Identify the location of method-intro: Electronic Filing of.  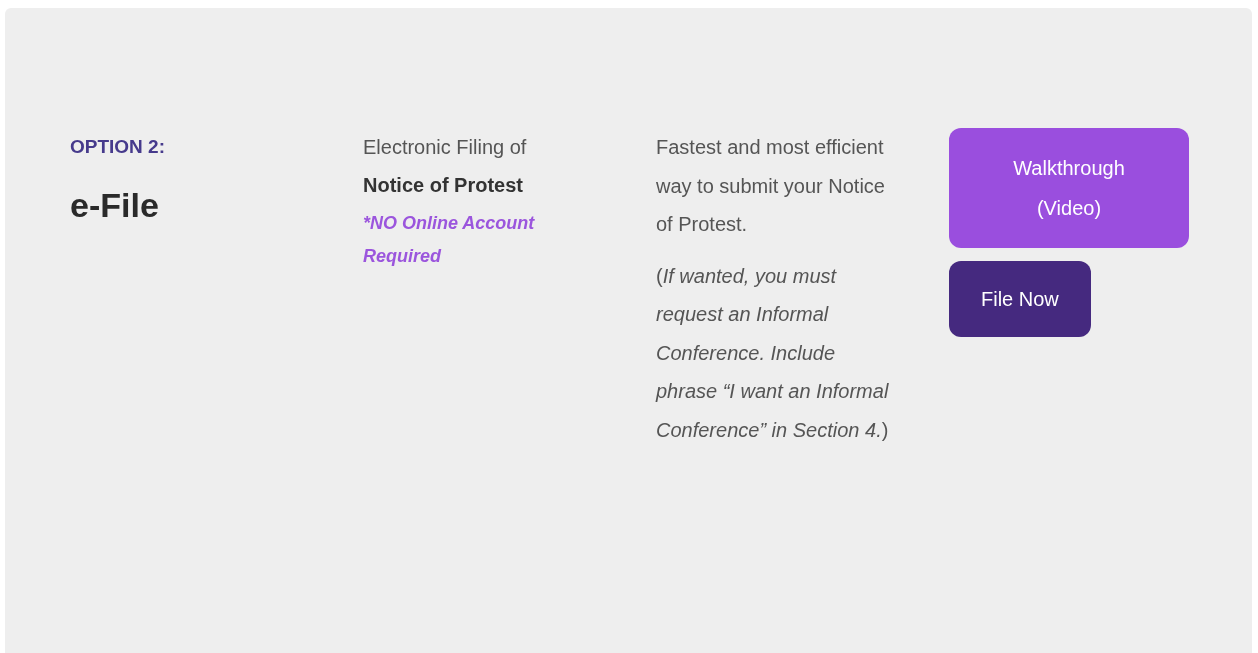
(445, 147).